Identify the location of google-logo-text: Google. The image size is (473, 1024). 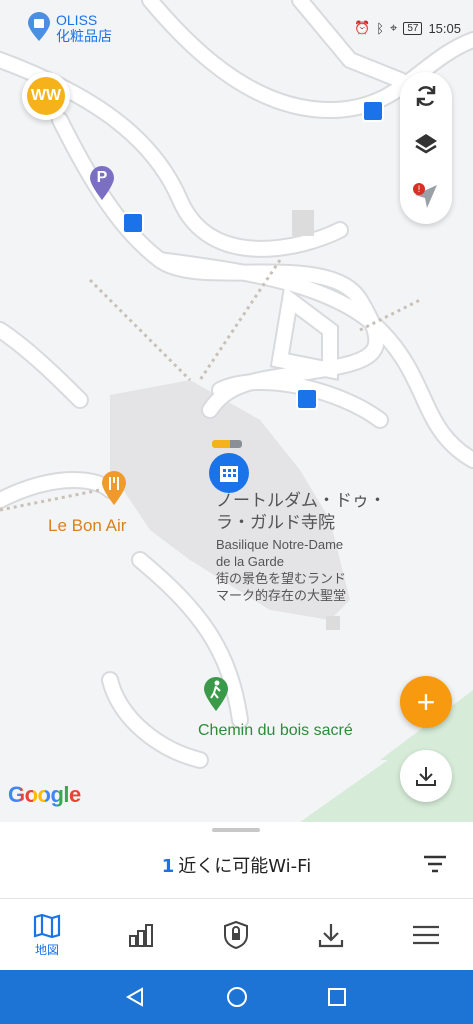
(44, 794).